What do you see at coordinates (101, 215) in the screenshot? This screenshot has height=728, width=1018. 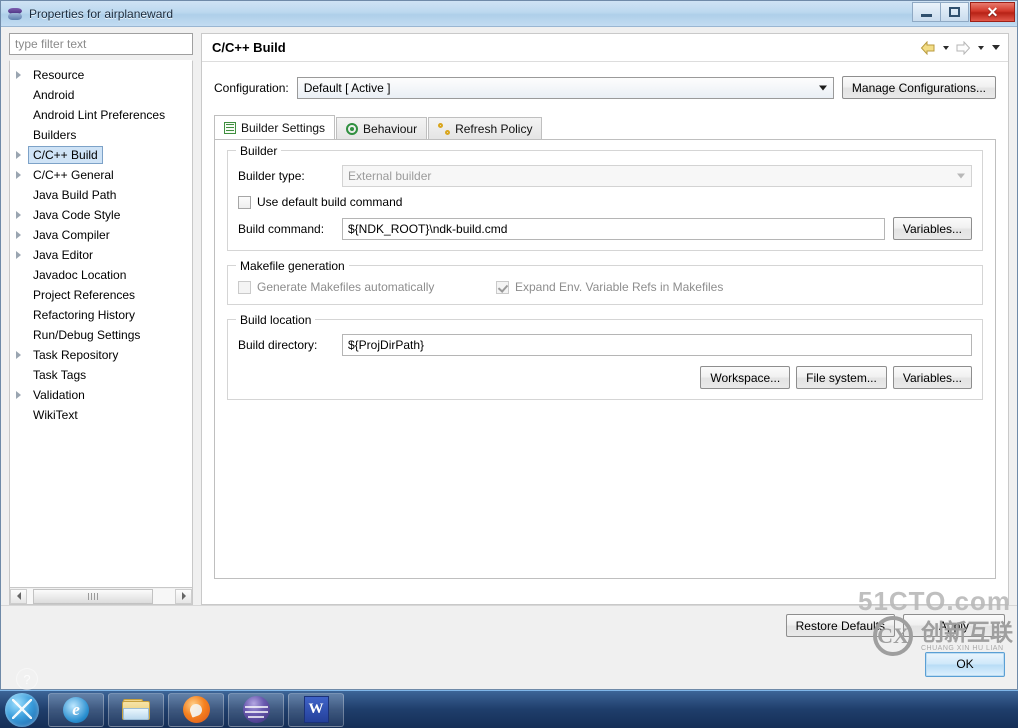 I see `sidebar-item-java-code-style: Java Code Style` at bounding box center [101, 215].